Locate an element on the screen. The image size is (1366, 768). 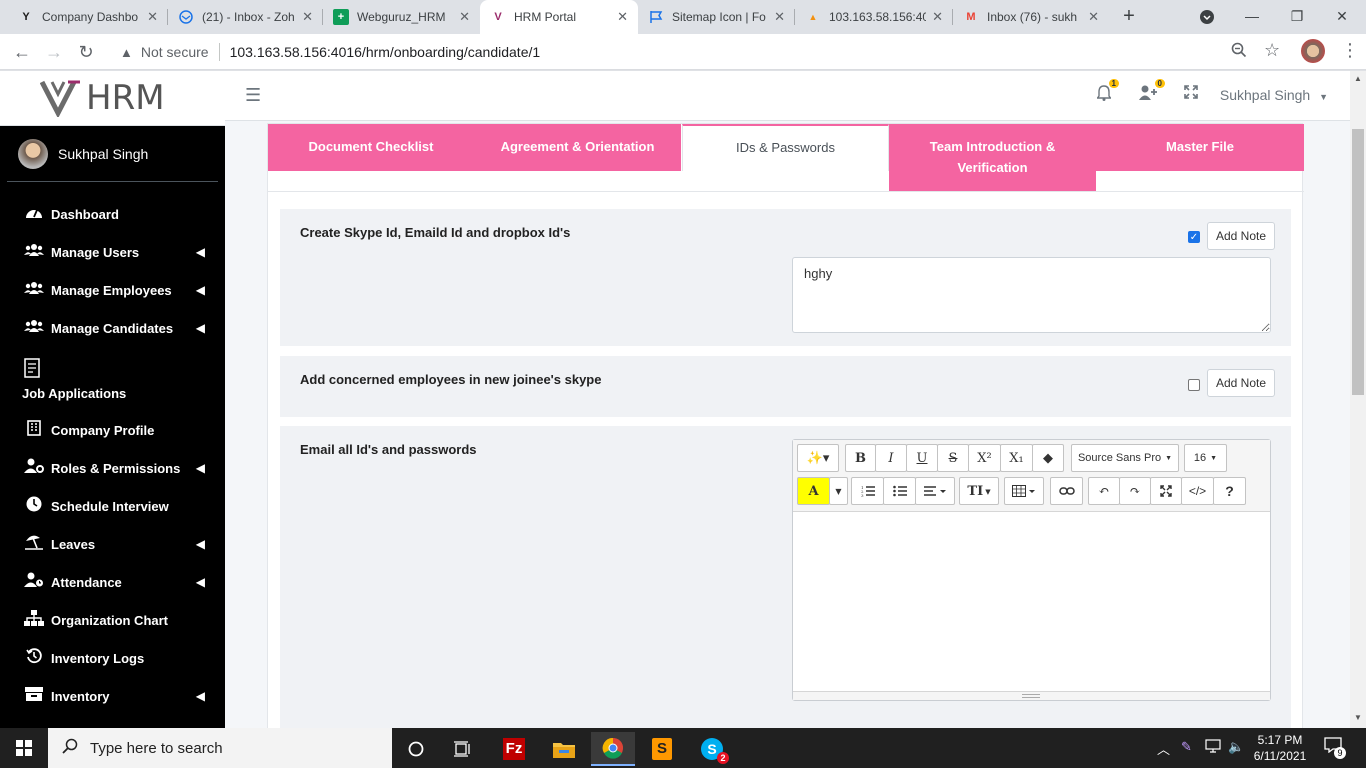
browser-tab-sitemap-icon: Sitemap Icon | Fo ✕ is located at coordinates (716, 17).